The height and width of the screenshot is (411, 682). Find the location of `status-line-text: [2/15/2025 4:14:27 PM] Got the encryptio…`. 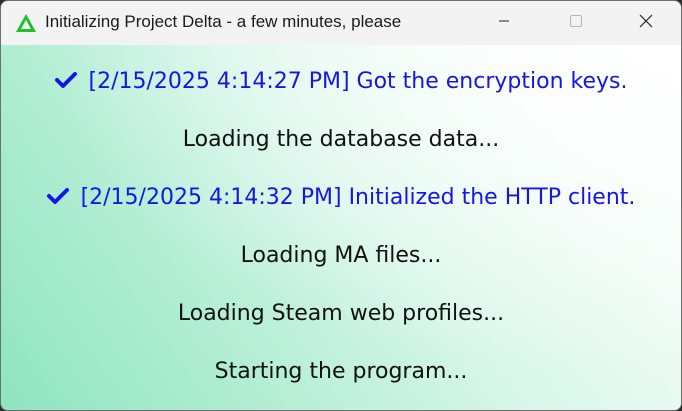

status-line-text: [2/15/2025 4:14:27 PM] Got the encryptio… is located at coordinates (358, 81).